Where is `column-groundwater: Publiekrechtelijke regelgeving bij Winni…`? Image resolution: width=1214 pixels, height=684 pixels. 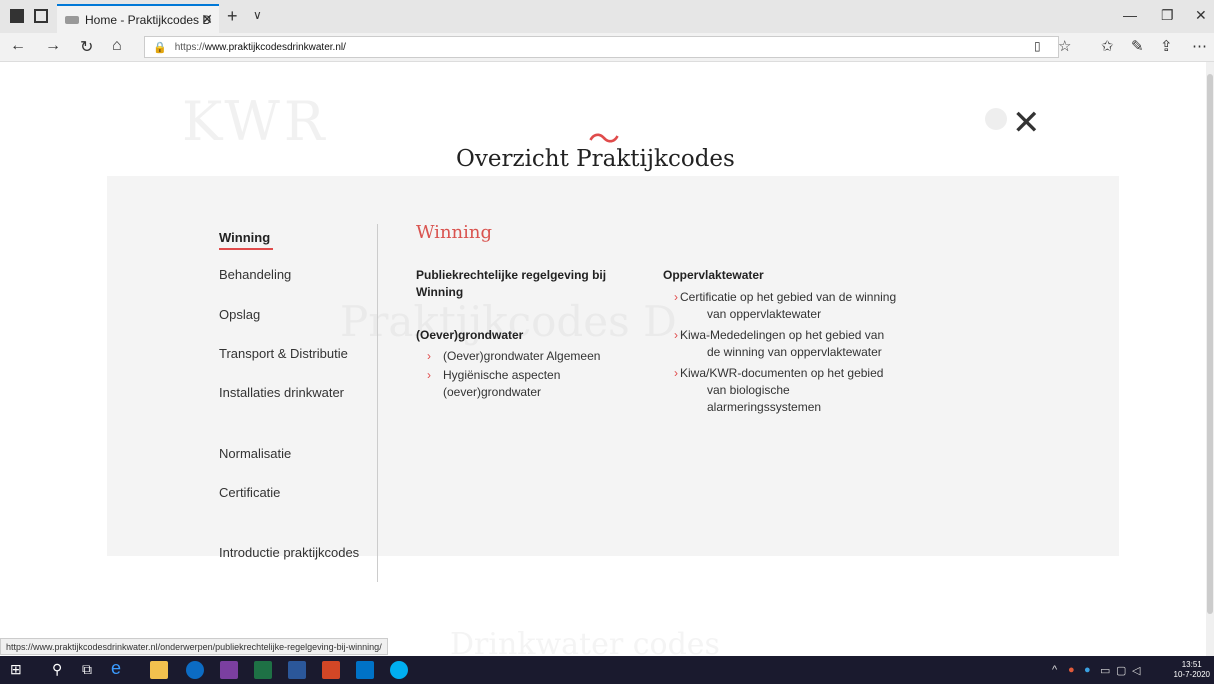
column-groundwater: Publiekrechtelijke regelgeving bij Winni… is located at coordinates (531, 334).